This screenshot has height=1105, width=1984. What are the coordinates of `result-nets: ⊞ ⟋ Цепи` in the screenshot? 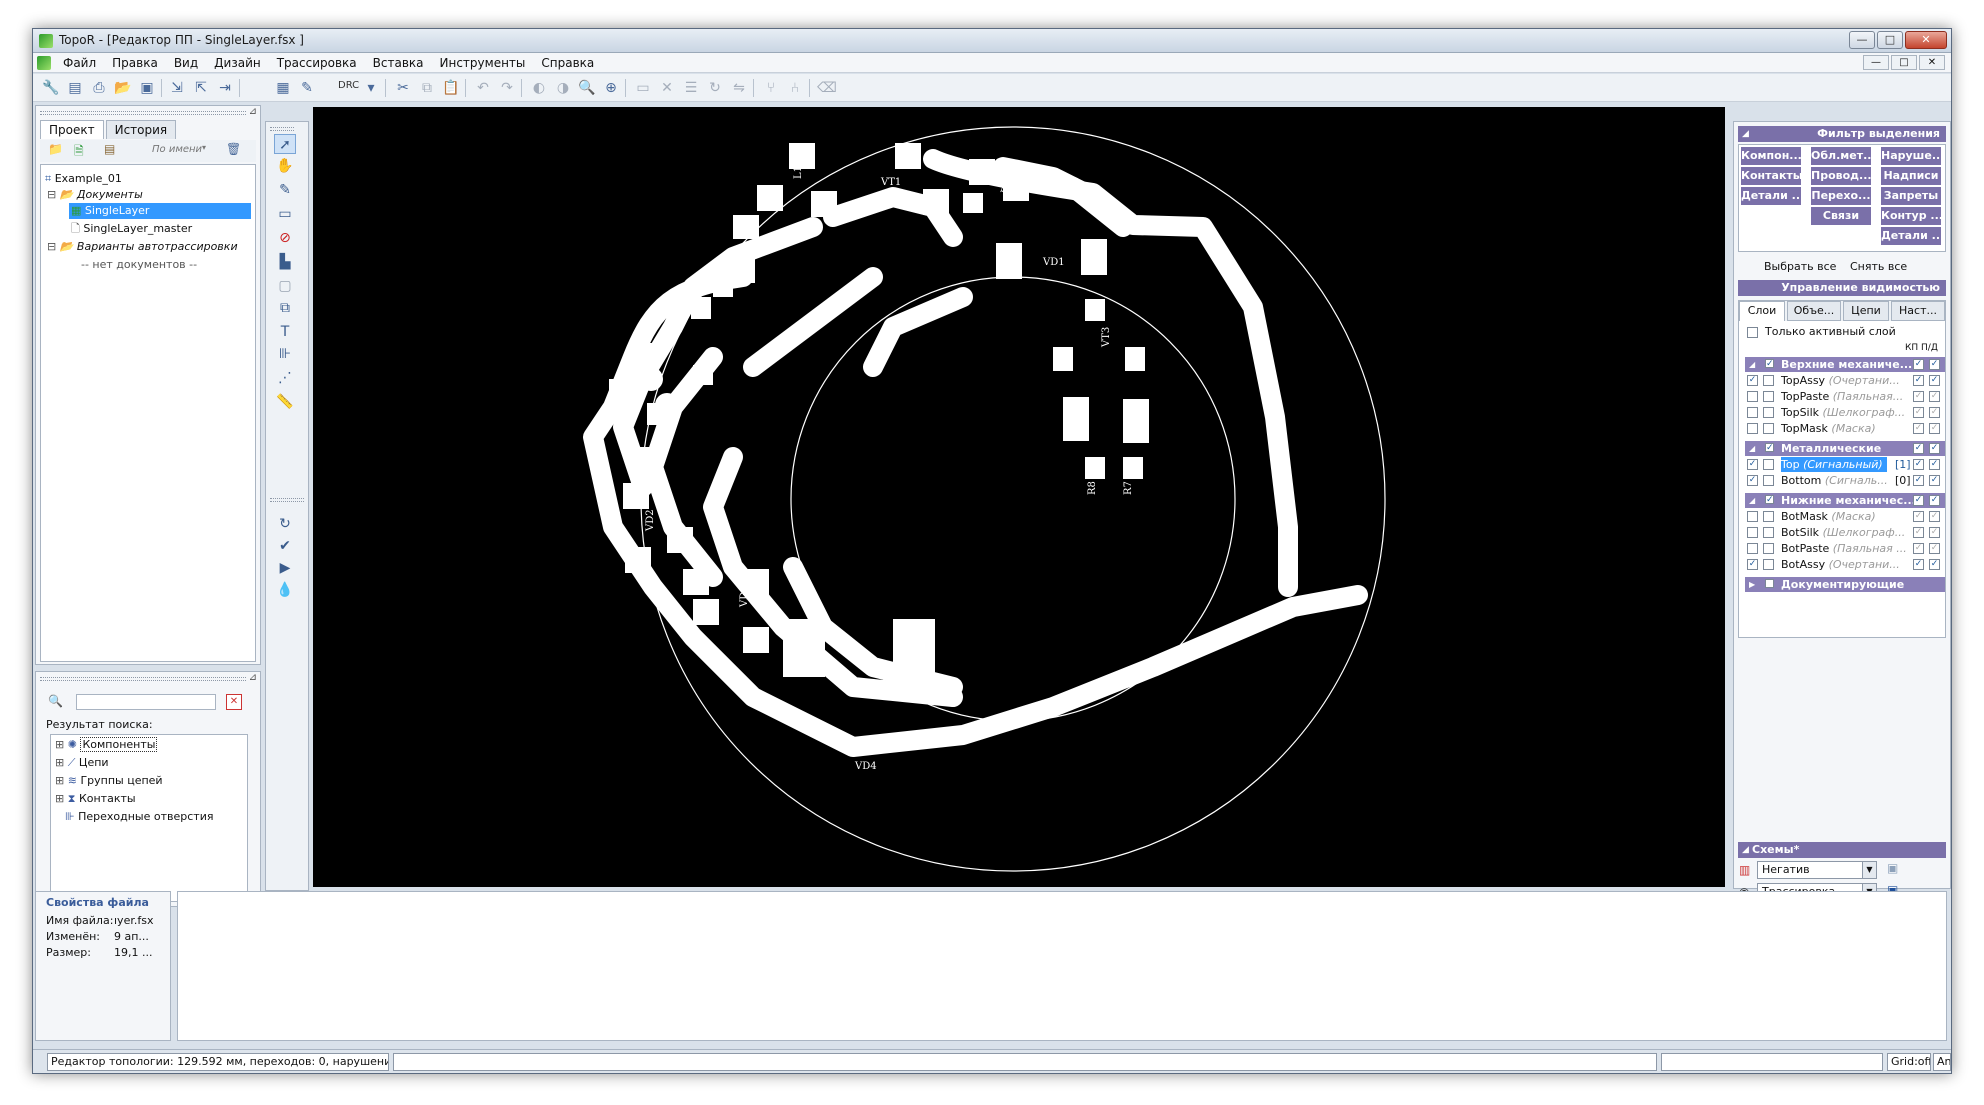 It's located at (82, 763).